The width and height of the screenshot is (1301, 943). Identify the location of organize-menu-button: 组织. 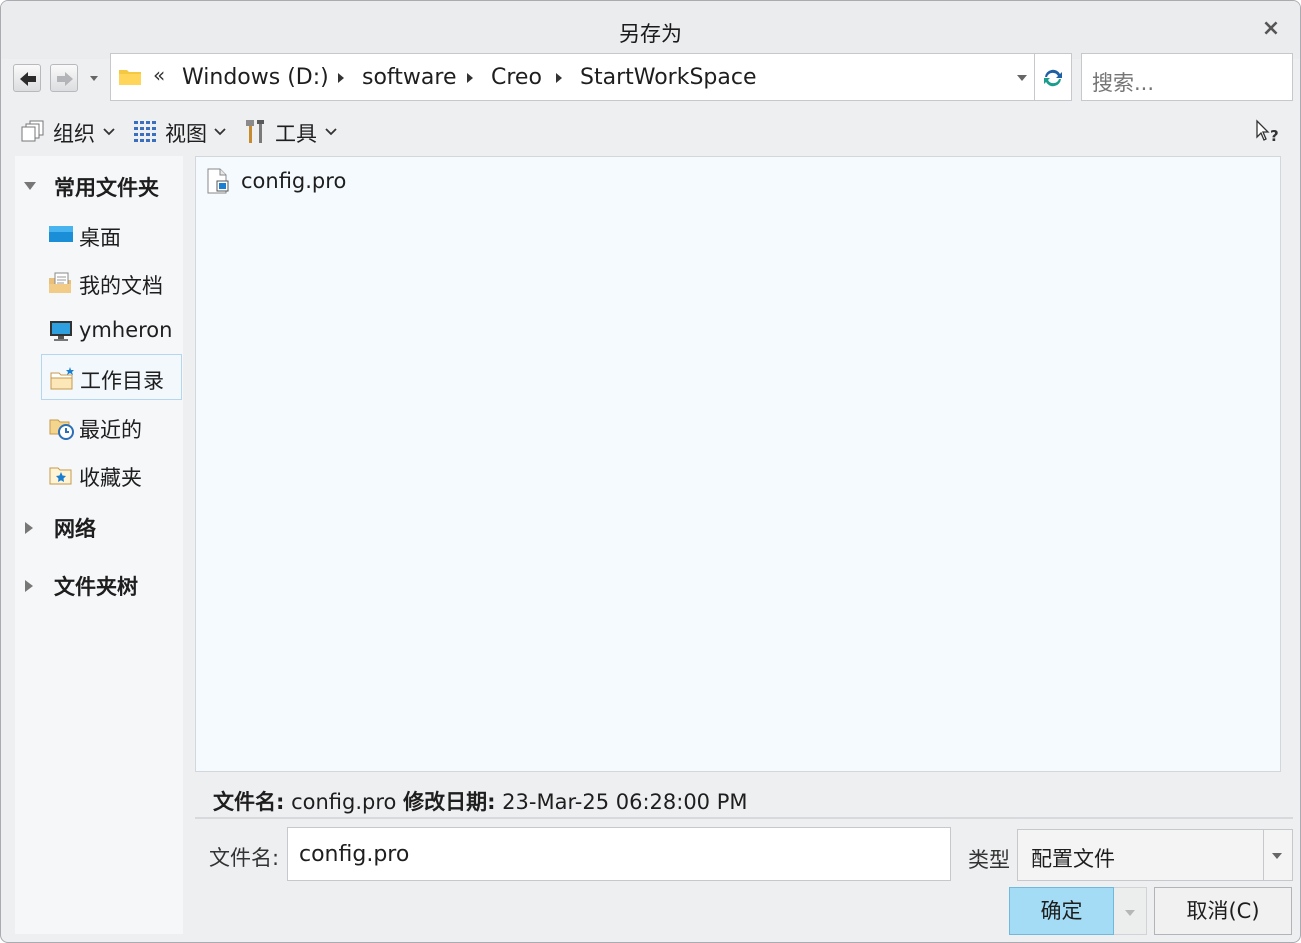
(71, 132).